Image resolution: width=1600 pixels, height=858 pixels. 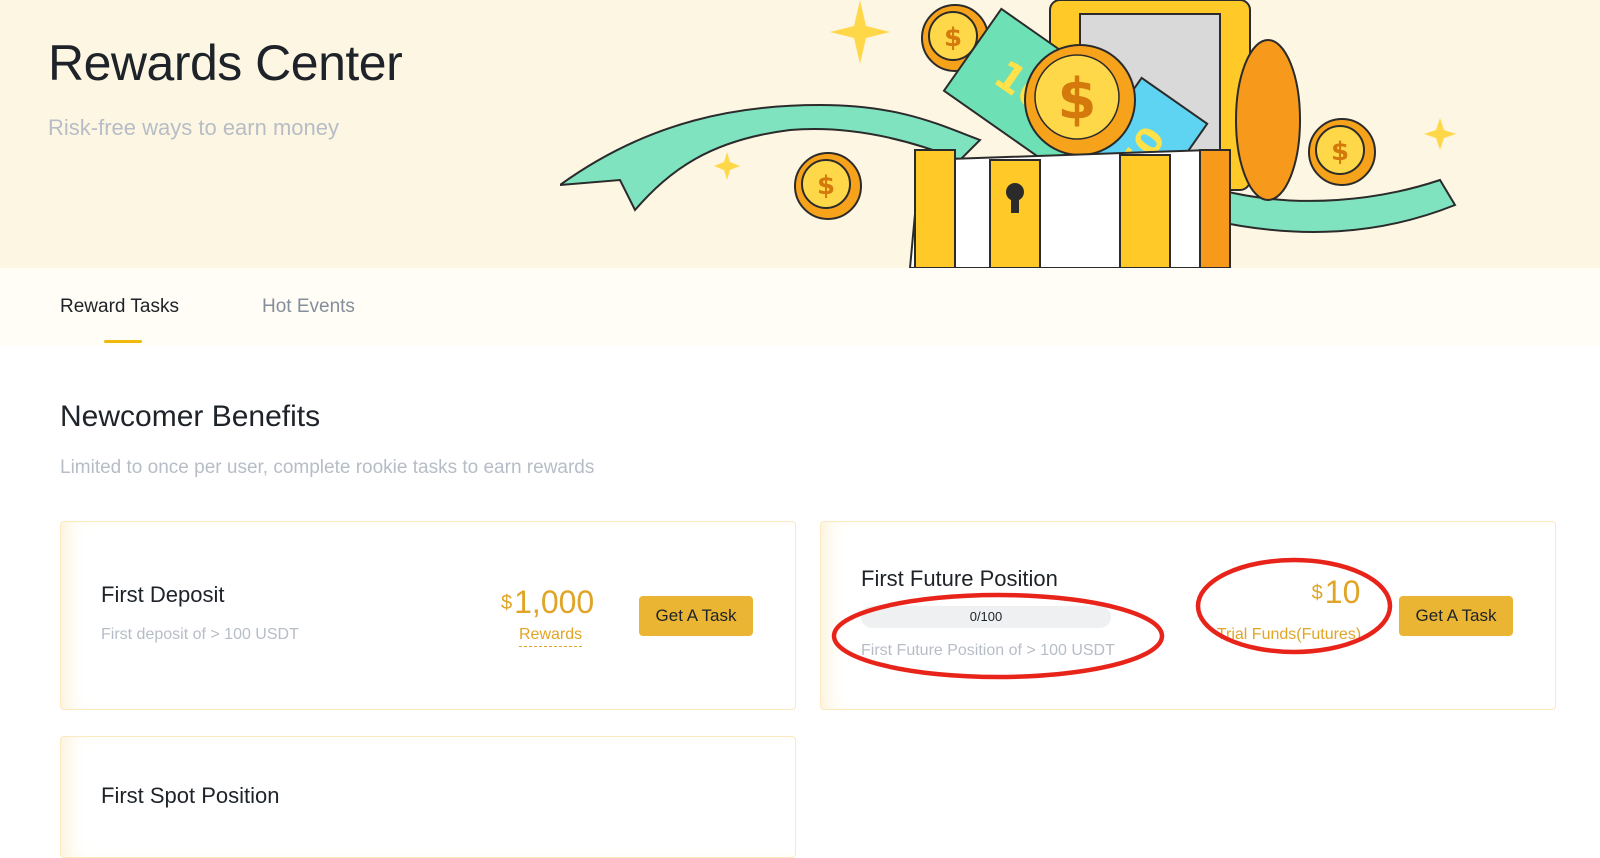 I want to click on task-title: First Future Position, so click(x=959, y=578).